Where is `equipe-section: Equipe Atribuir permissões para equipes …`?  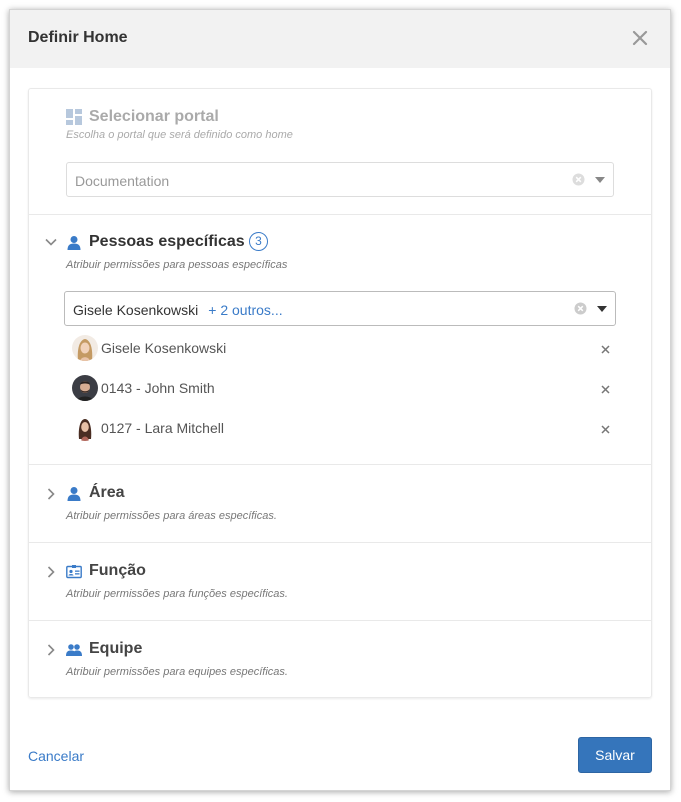
equipe-section: Equipe Atribuir permissões para equipes … is located at coordinates (340, 660).